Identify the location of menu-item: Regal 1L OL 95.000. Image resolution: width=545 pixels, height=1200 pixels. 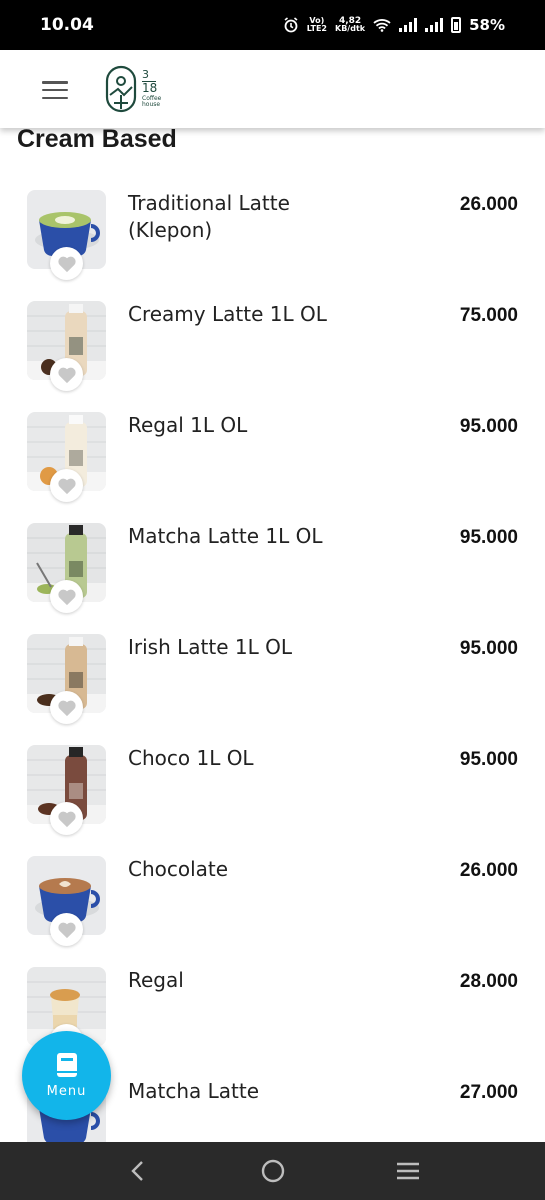
(272, 467).